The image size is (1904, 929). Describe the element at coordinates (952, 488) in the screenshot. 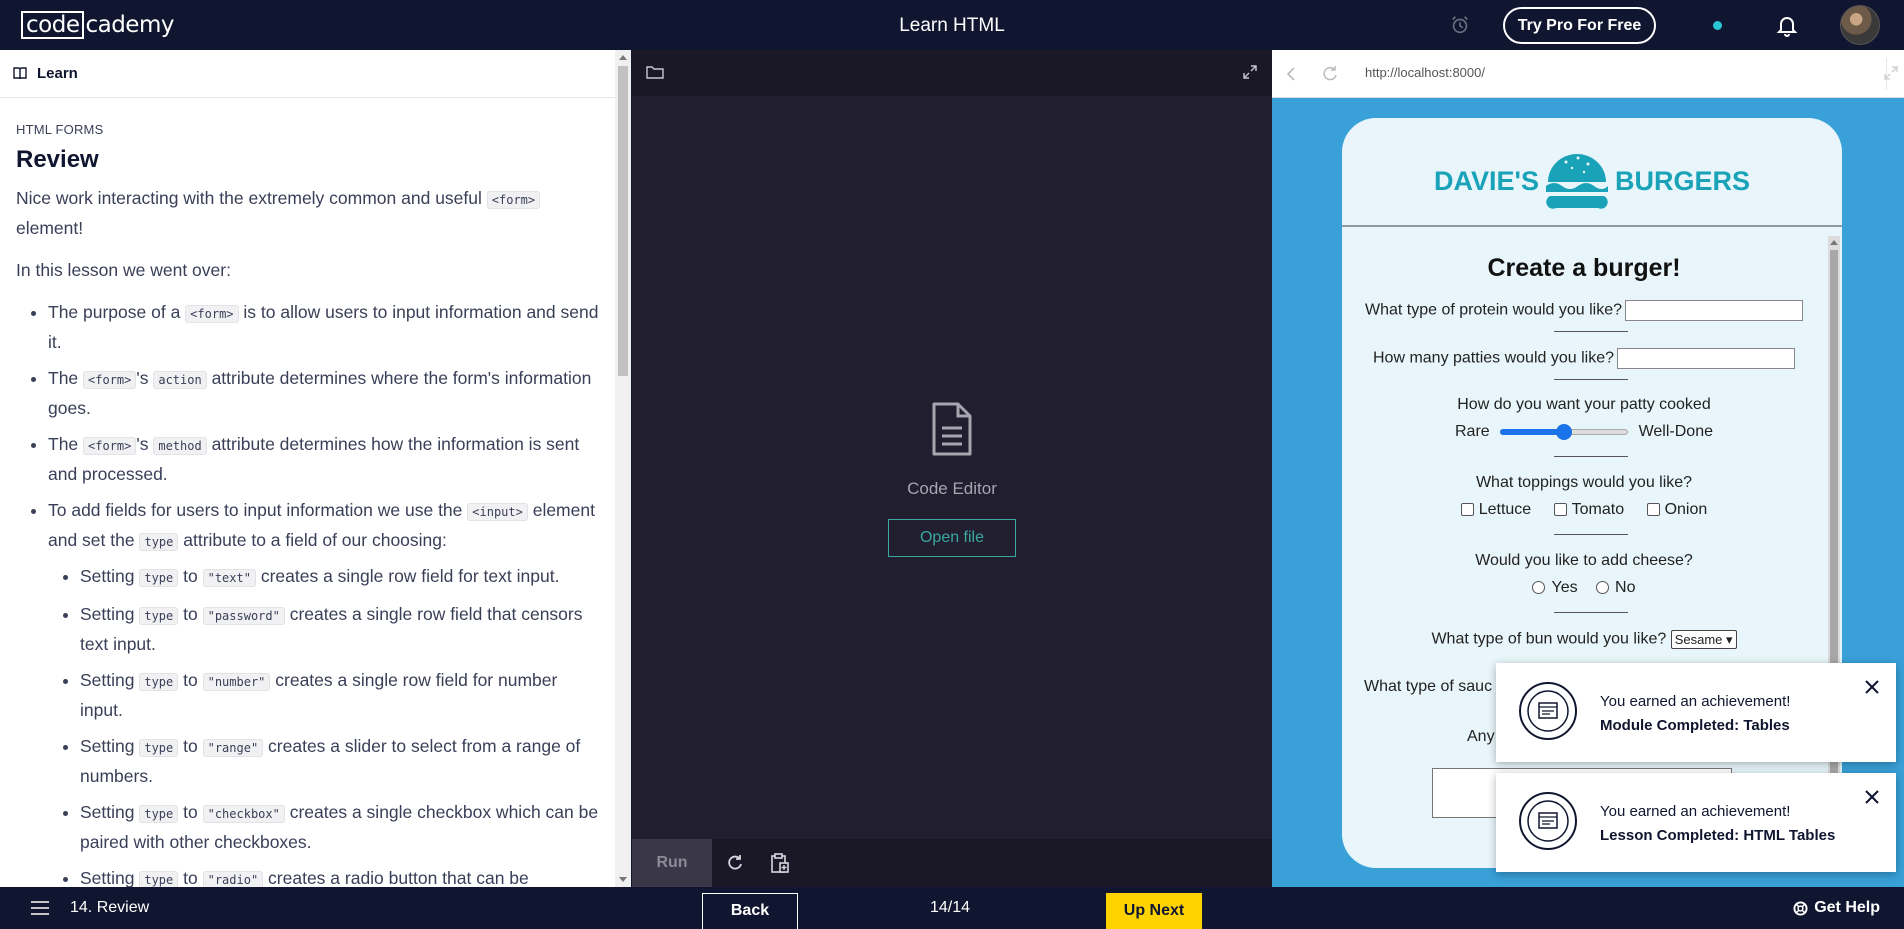

I see `code-editor-label: Code Editor` at that location.